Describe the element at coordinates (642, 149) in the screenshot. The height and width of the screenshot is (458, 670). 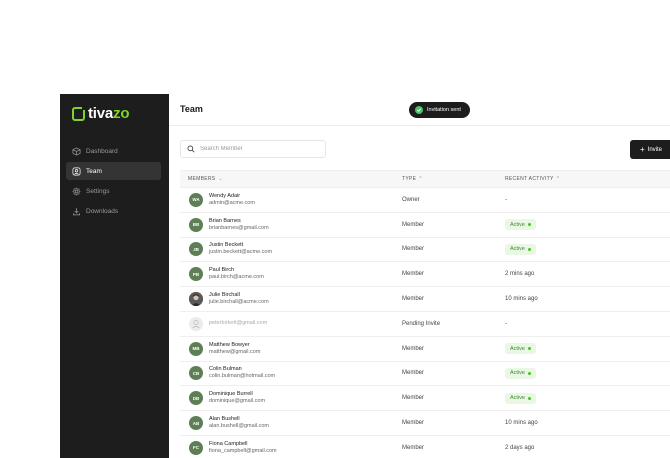
I see `plus-icon: +` at that location.